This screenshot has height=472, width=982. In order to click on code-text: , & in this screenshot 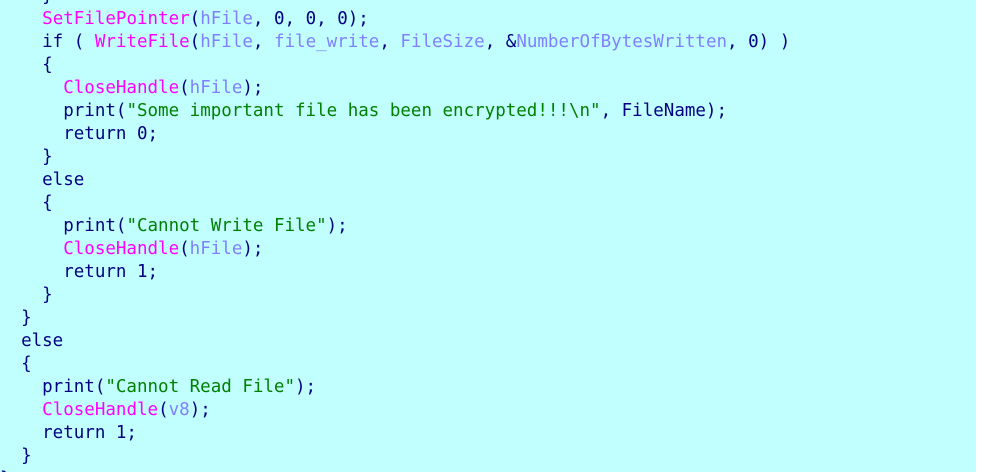, I will do `click(500, 42)`.